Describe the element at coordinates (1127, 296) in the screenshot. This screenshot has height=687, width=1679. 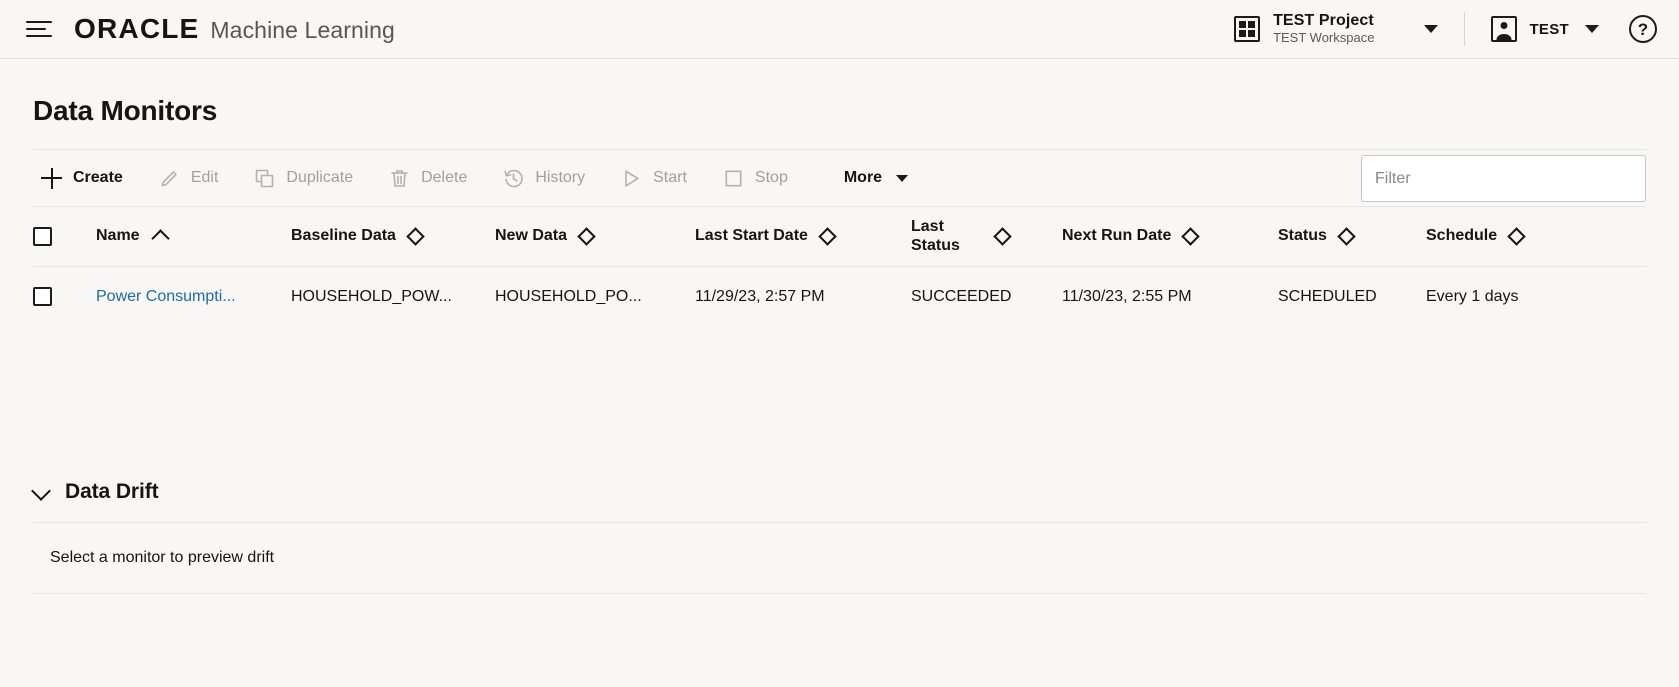
I see `cell-next-run-date: 11/30/23, 2:55 PM` at that location.